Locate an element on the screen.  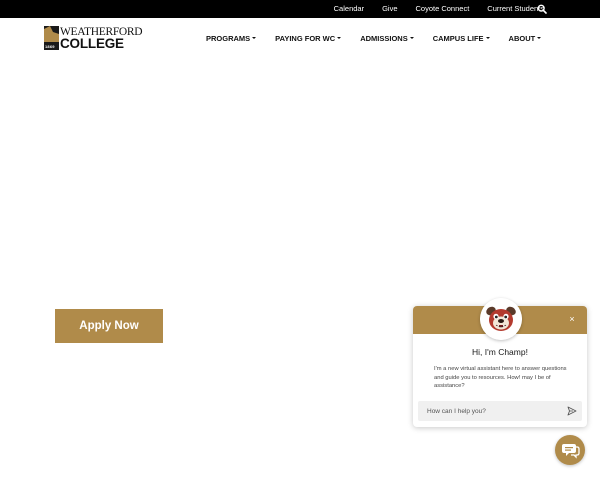
utility-link-current-students: Current Students is located at coordinates (515, 9).